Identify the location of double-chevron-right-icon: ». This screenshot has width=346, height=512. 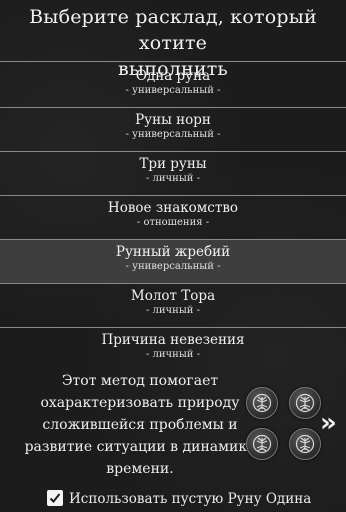
(328, 423).